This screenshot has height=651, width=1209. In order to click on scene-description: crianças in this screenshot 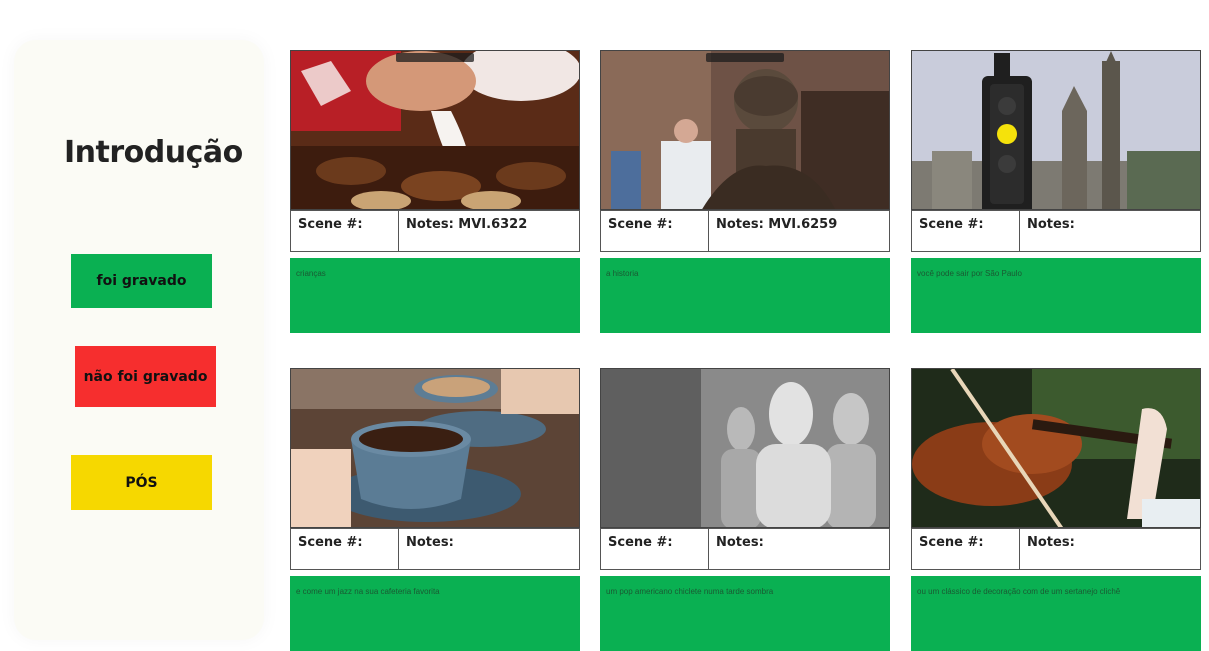, I will do `click(435, 295)`.